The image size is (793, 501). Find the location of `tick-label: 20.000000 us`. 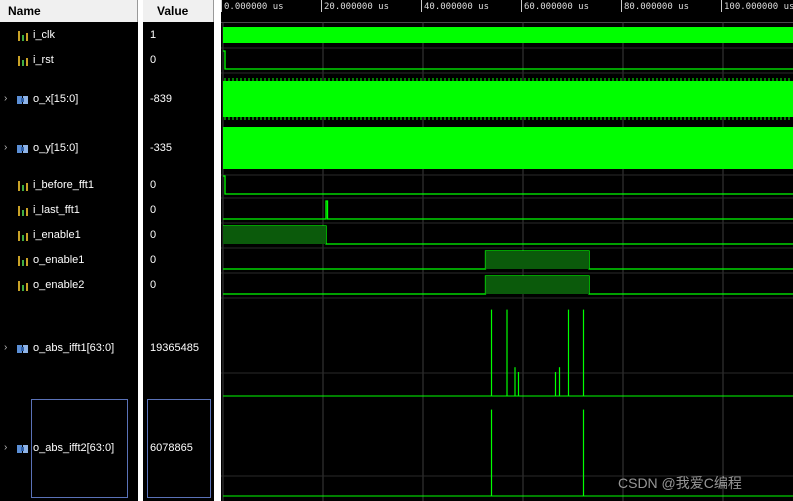

tick-label: 20.000000 us is located at coordinates (357, 7).